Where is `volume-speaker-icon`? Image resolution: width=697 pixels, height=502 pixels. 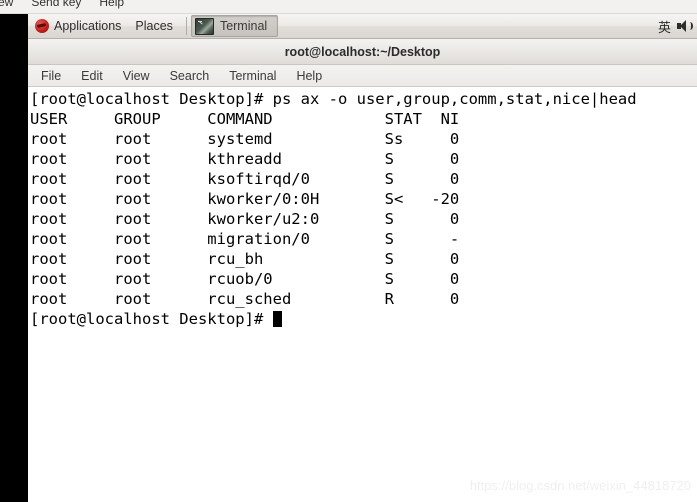 volume-speaker-icon is located at coordinates (685, 26).